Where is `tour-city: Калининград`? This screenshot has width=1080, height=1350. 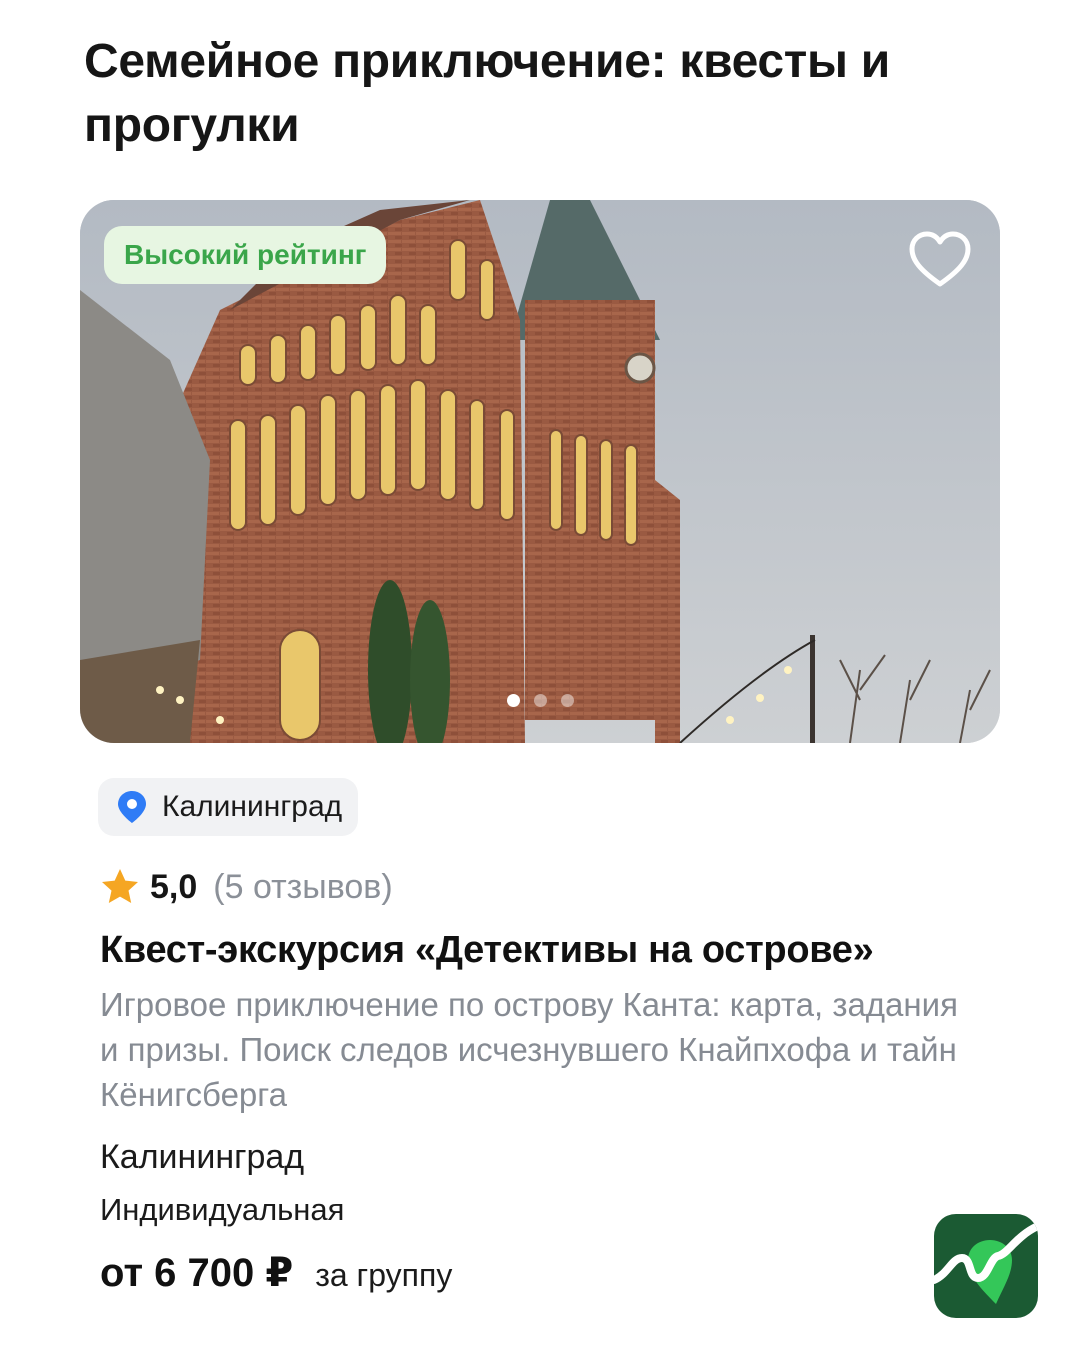
tour-city: Калининград is located at coordinates (202, 1157).